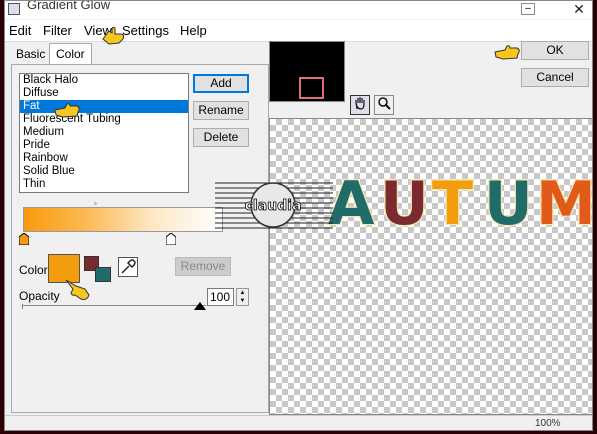 Image resolution: width=597 pixels, height=434 pixels. Describe the element at coordinates (590, 204) in the screenshot. I see `preview-letter: N` at that location.